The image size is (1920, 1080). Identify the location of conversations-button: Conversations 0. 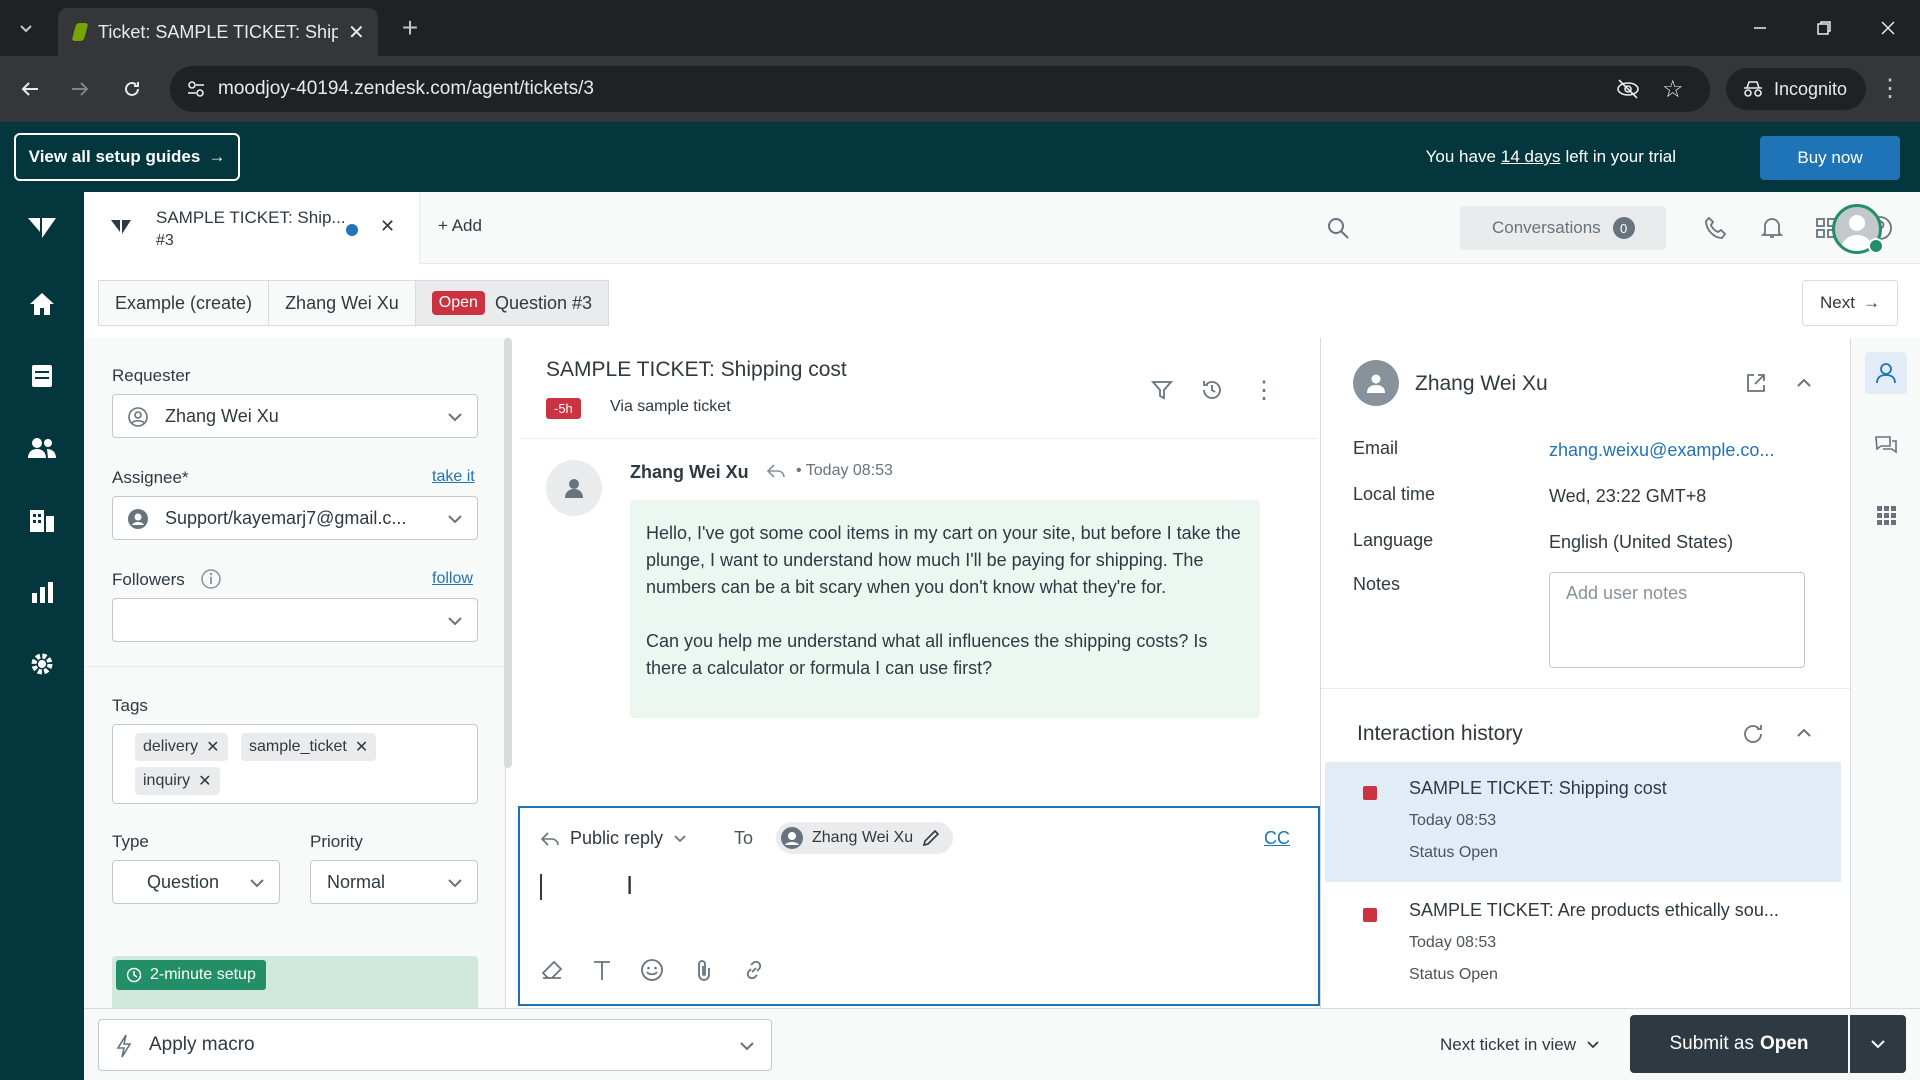
(1563, 228).